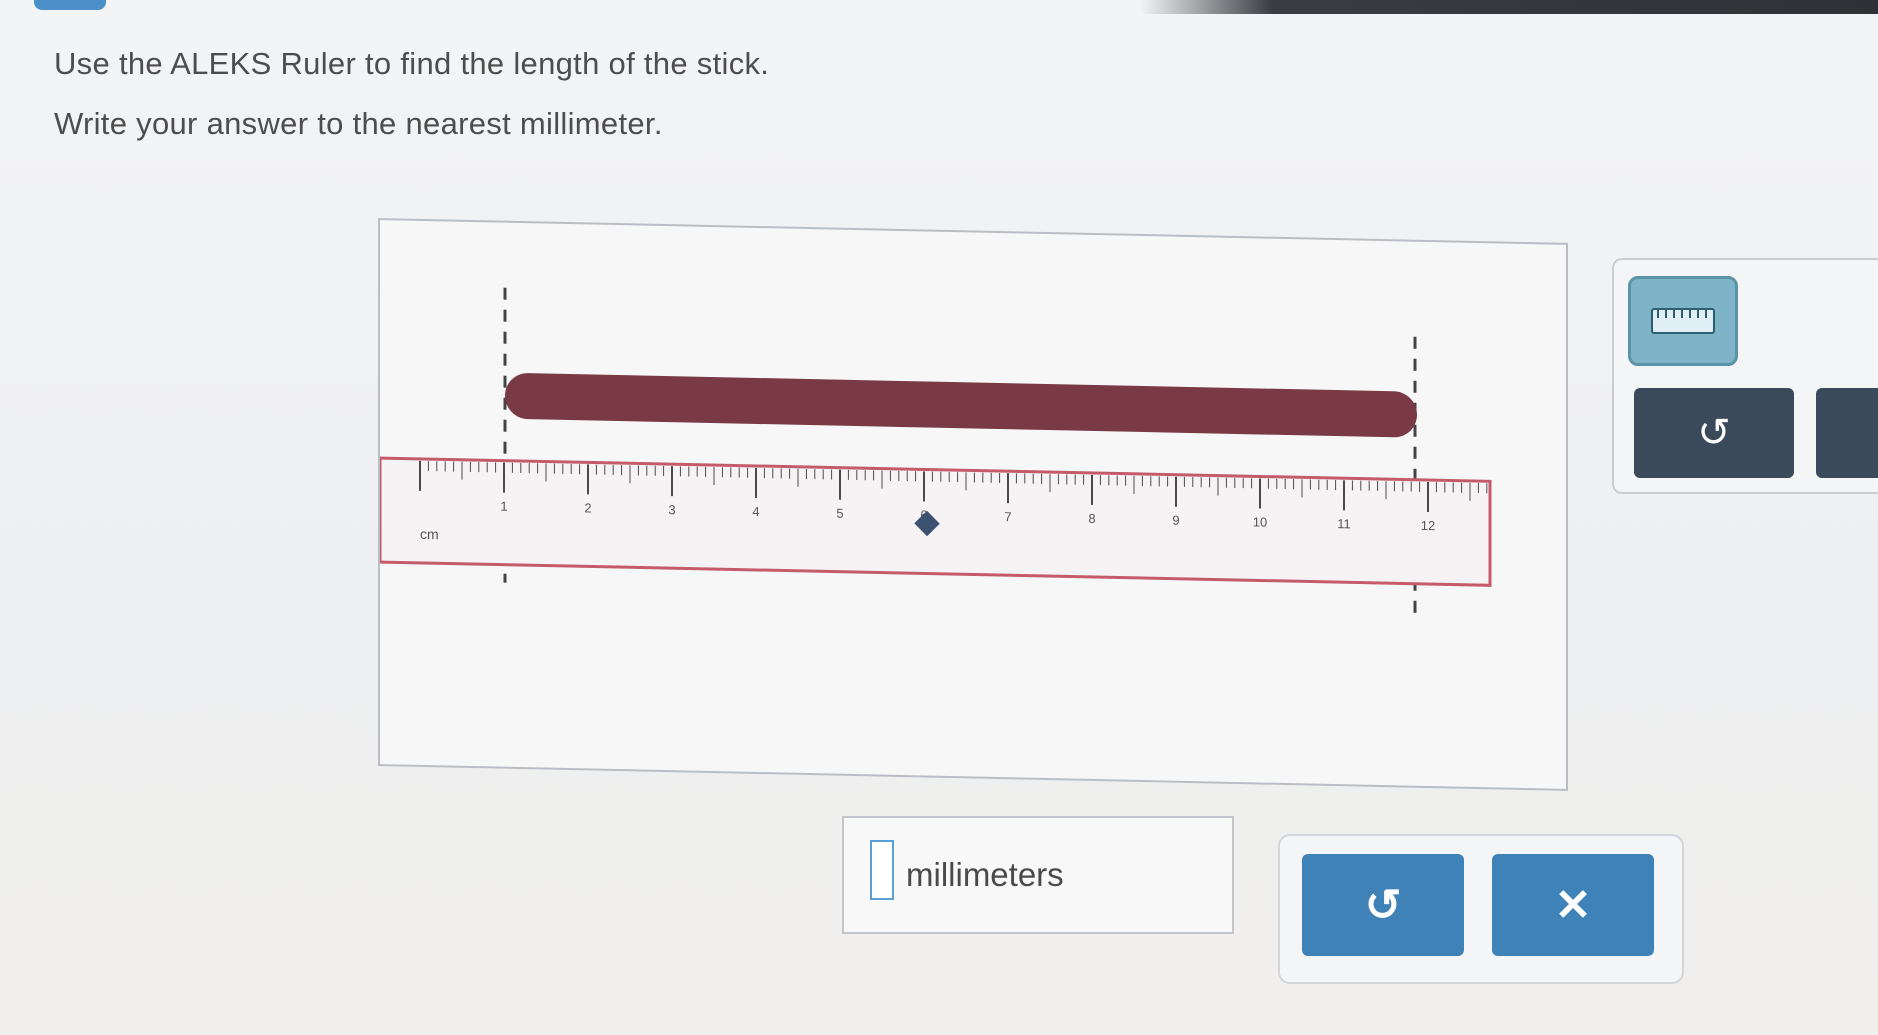 The image size is (1878, 1035). I want to click on ruler-label: 7, so click(1007, 516).